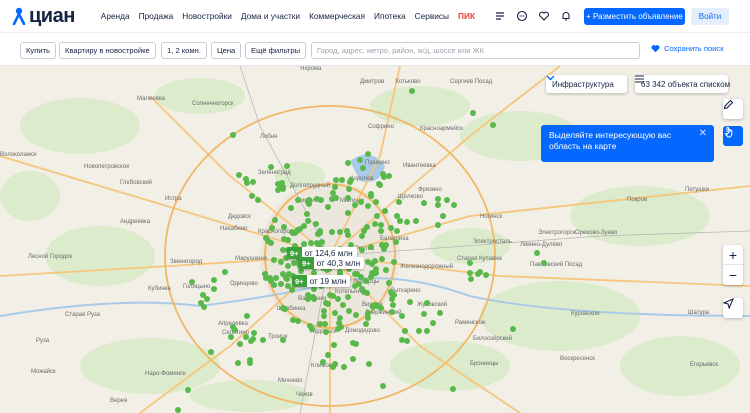 The width and height of the screenshot is (750, 413). Describe the element at coordinates (390, 16) in the screenshot. I see `nav-mortgage: Ипотека` at that location.